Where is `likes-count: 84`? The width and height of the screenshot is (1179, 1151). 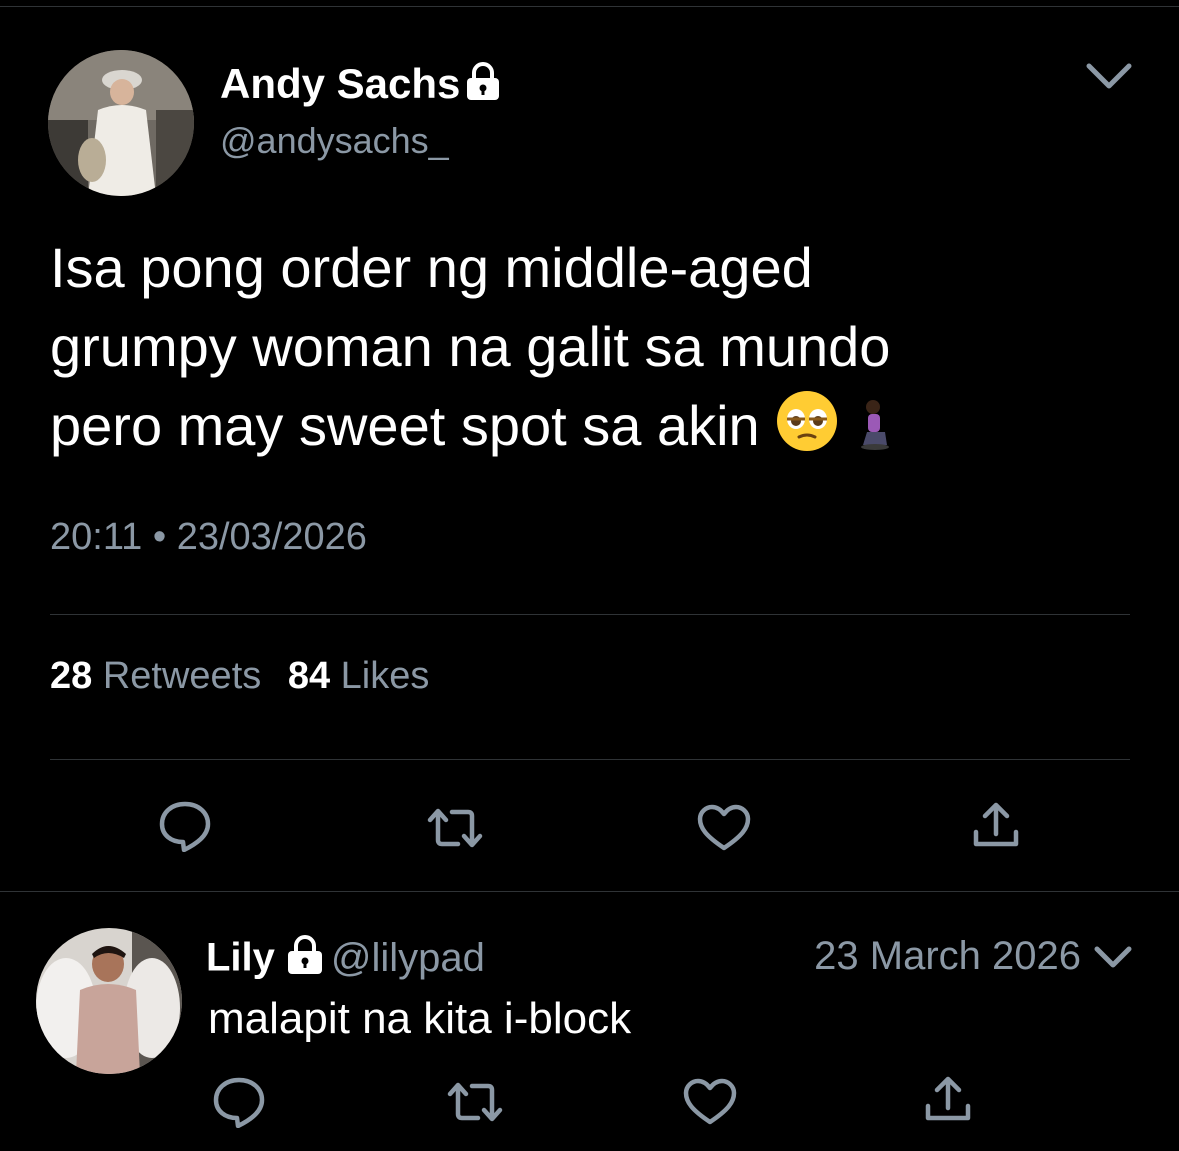
likes-count: 84 is located at coordinates (309, 676).